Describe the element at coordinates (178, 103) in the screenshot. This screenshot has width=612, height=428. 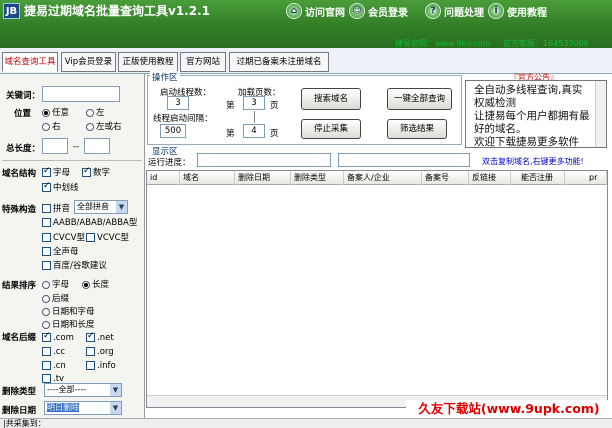
I see `threads-input: 3` at that location.